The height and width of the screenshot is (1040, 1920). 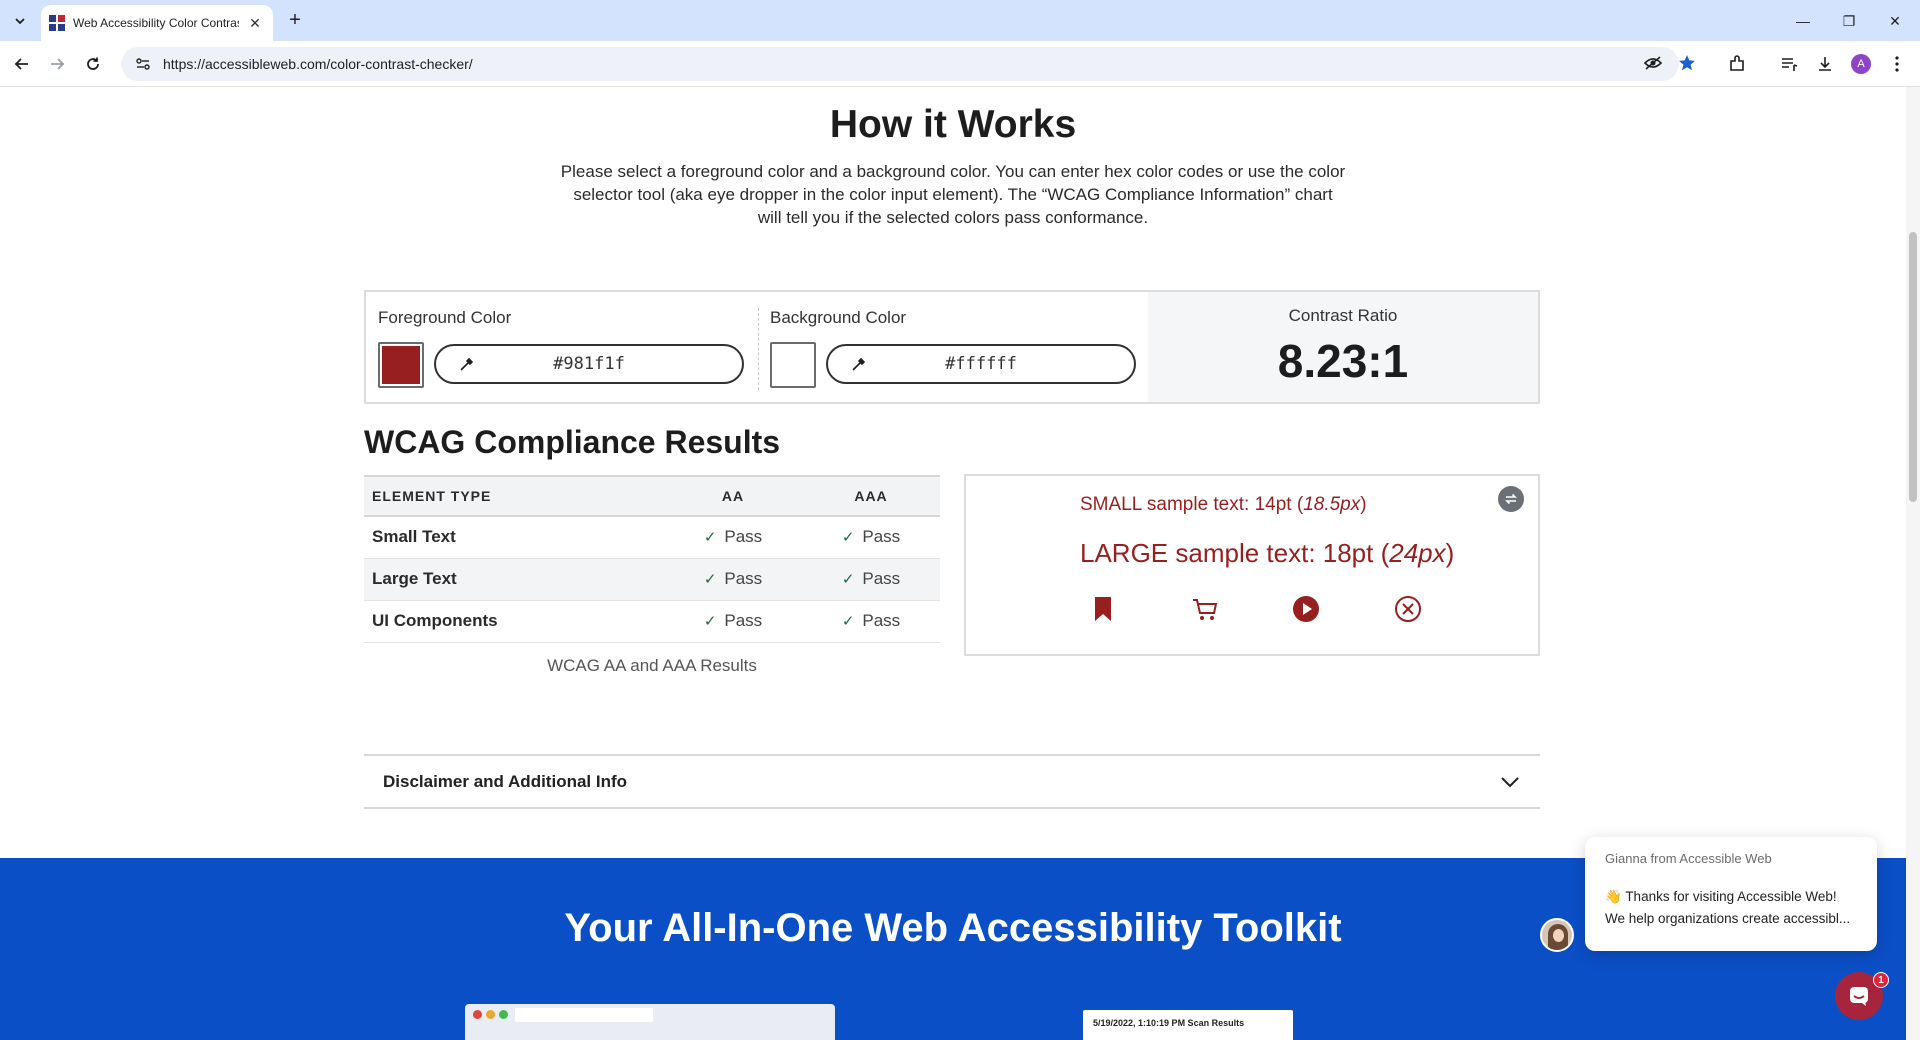 What do you see at coordinates (1306, 609) in the screenshot?
I see `play-icon` at bounding box center [1306, 609].